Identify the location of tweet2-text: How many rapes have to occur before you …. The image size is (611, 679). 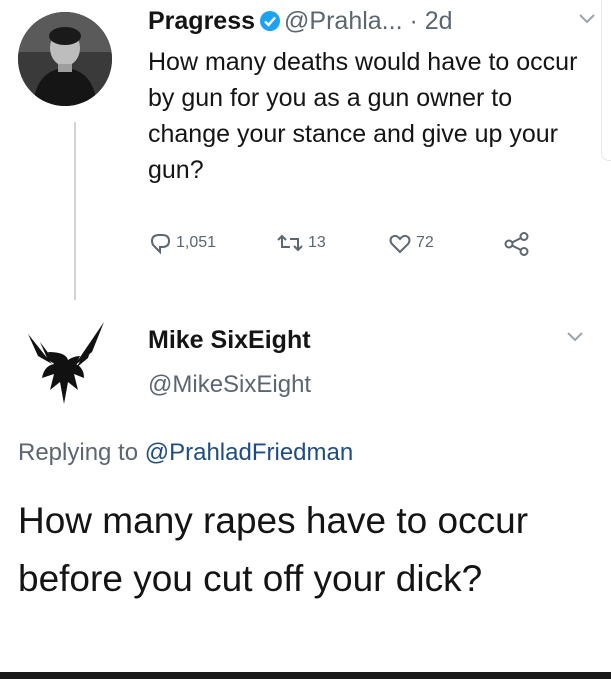
(273, 549).